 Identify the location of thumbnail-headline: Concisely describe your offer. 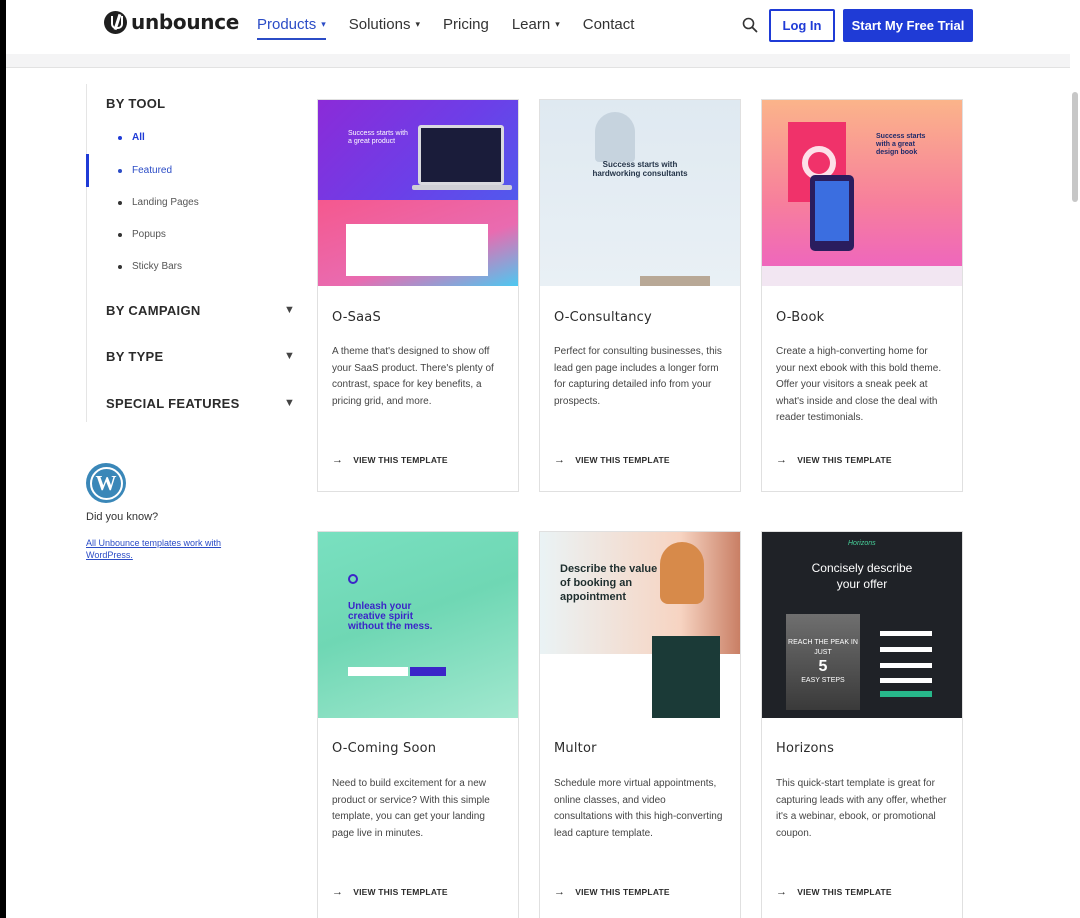
(862, 576).